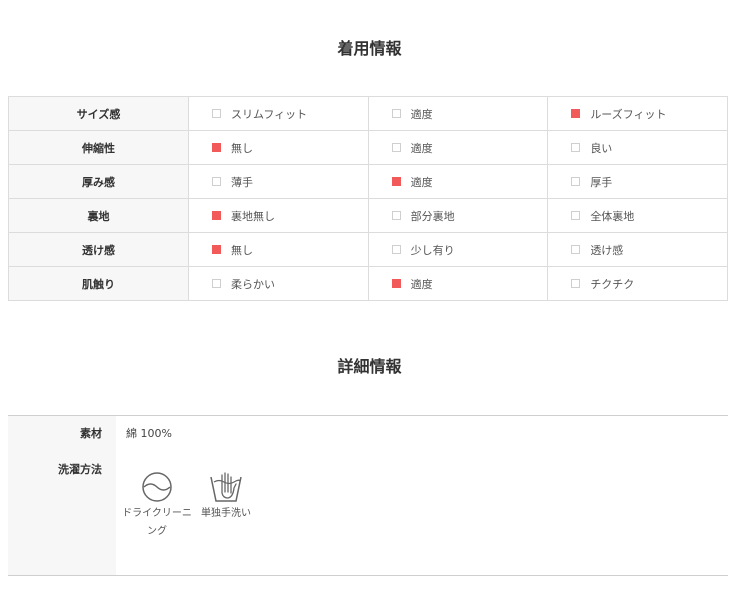  What do you see at coordinates (432, 250) in the screenshot?
I see `fit-option-label: 少し有り` at bounding box center [432, 250].